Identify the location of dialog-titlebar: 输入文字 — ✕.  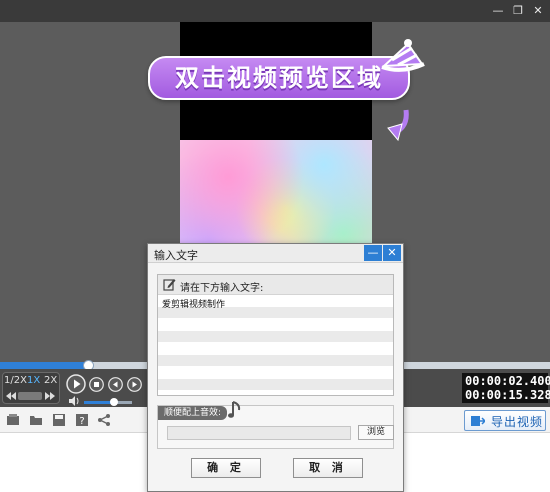
(275, 253).